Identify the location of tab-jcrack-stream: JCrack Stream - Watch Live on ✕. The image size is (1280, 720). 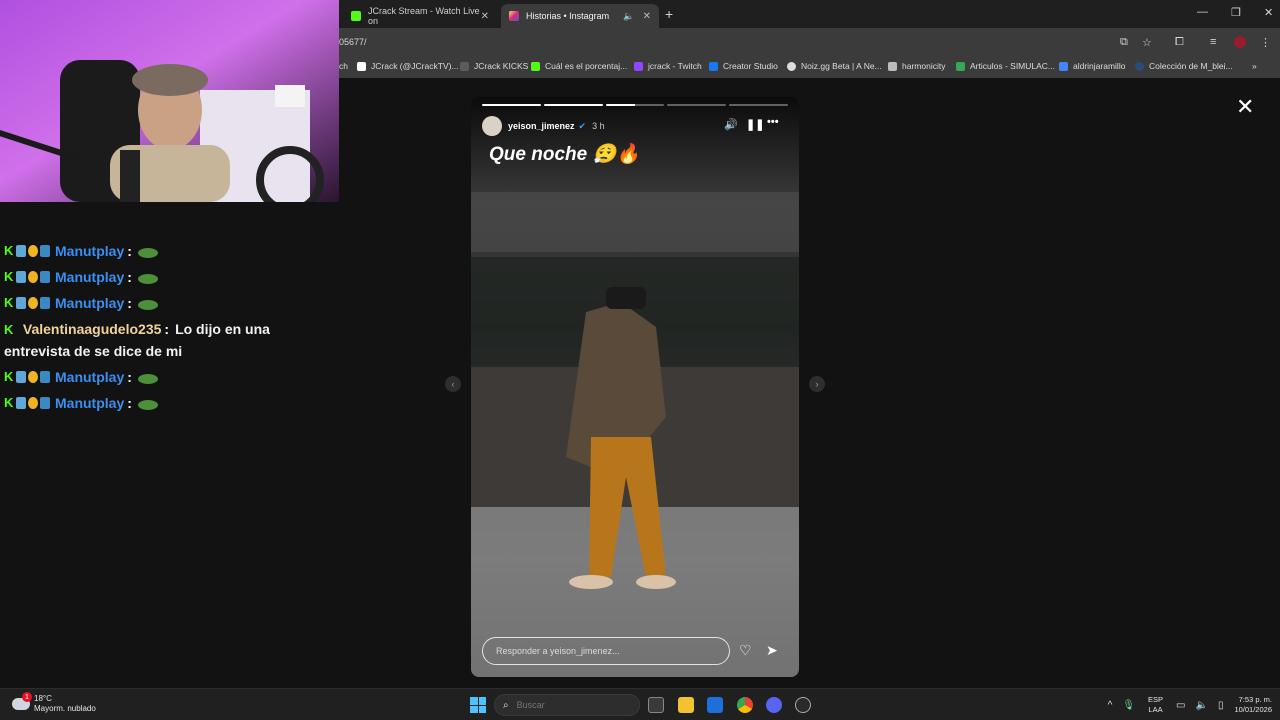
(420, 16).